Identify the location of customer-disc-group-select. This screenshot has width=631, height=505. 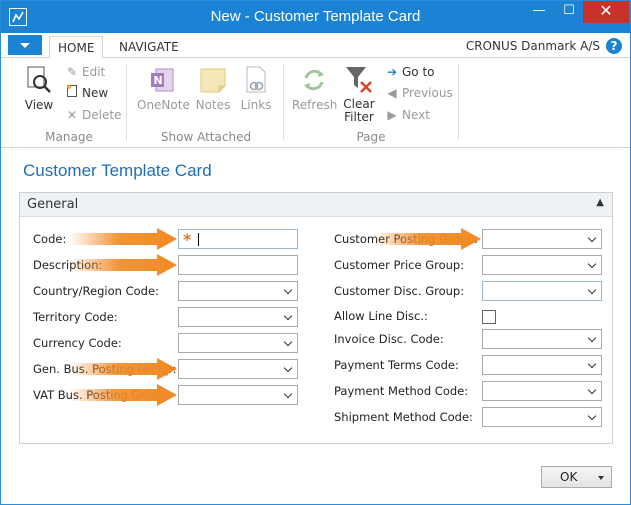
(542, 291).